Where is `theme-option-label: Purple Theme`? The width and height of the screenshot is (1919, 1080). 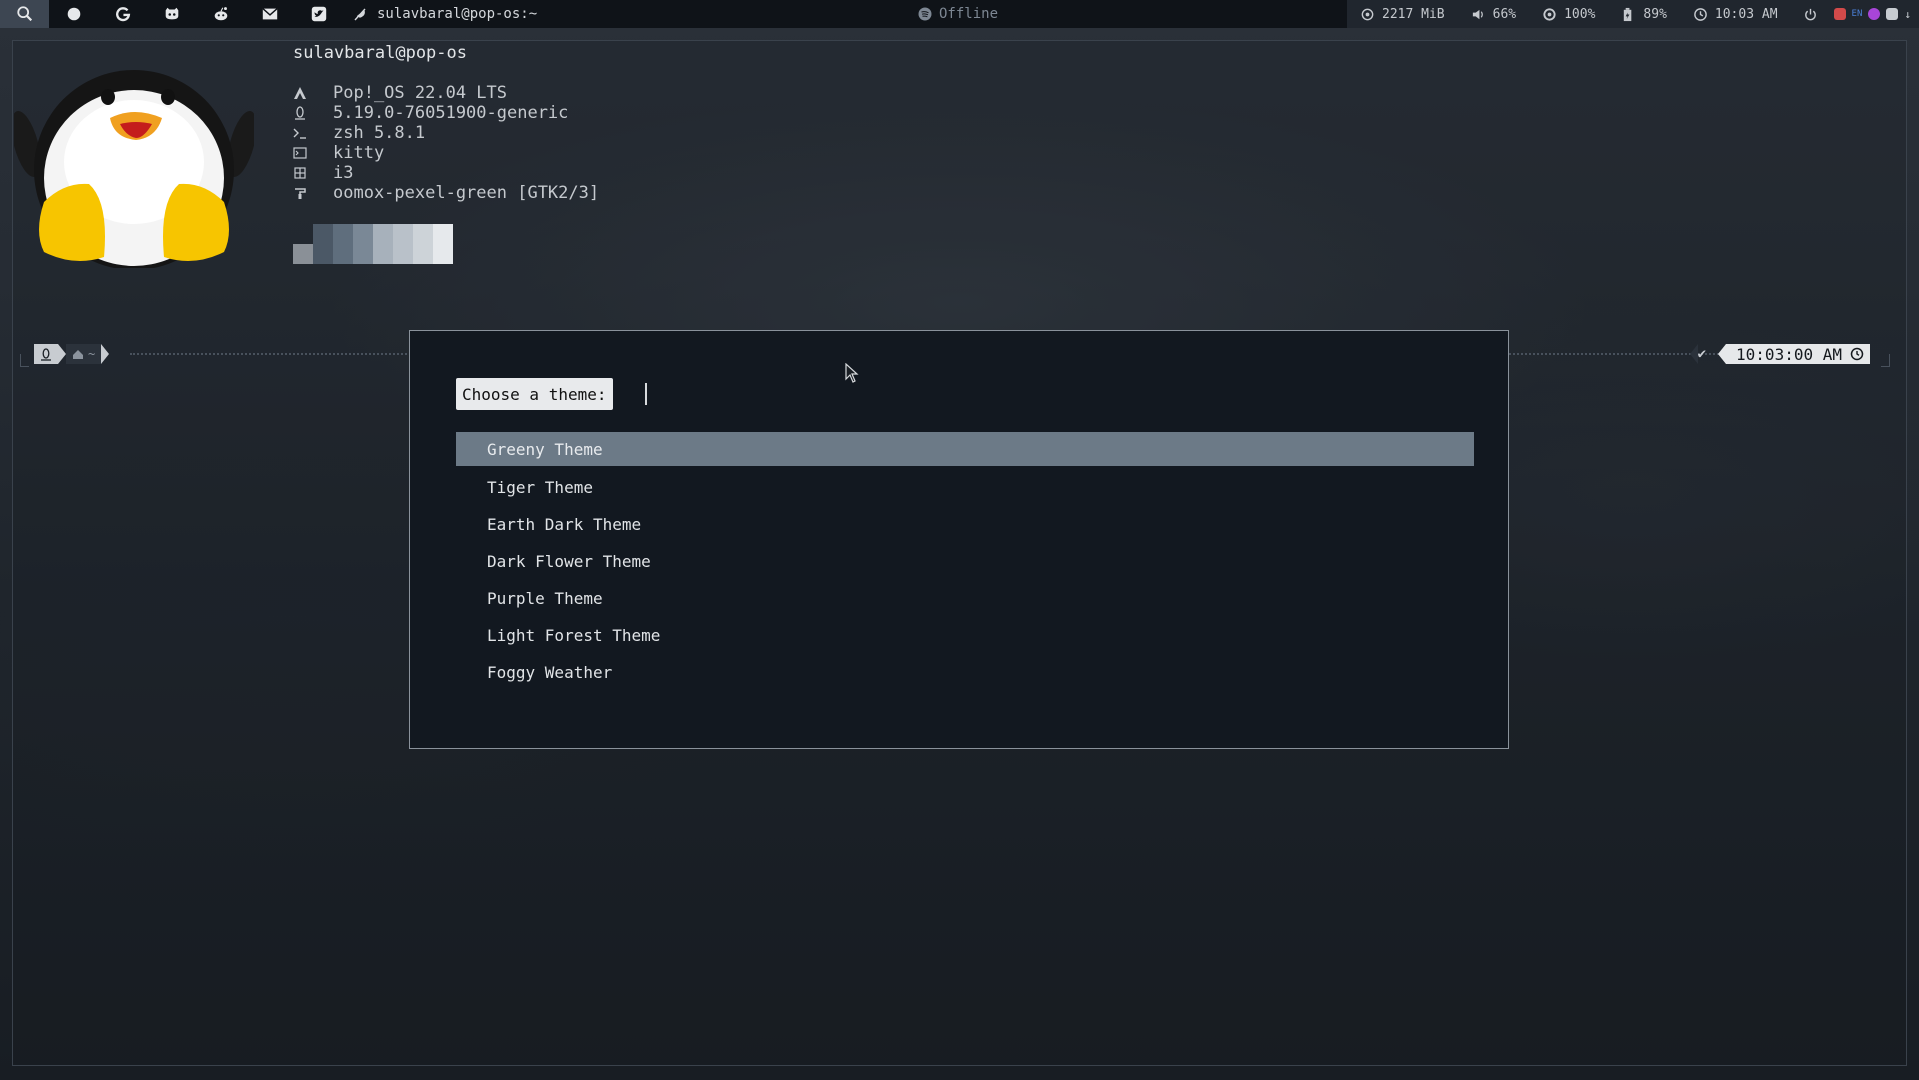
theme-option-label: Purple Theme is located at coordinates (545, 598).